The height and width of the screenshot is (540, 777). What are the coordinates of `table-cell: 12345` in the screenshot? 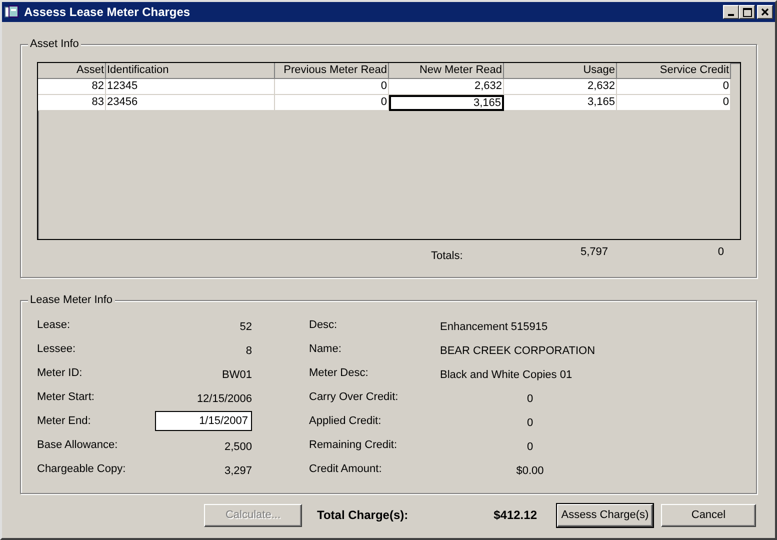 It's located at (190, 87).